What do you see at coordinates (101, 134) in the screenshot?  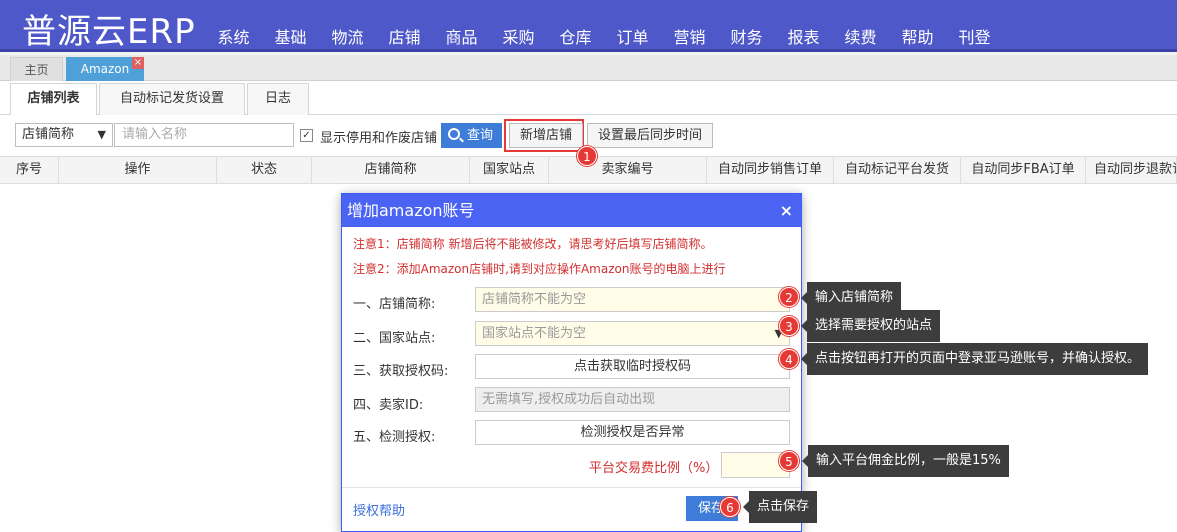 I see `chevron-down-icon: ▼` at bounding box center [101, 134].